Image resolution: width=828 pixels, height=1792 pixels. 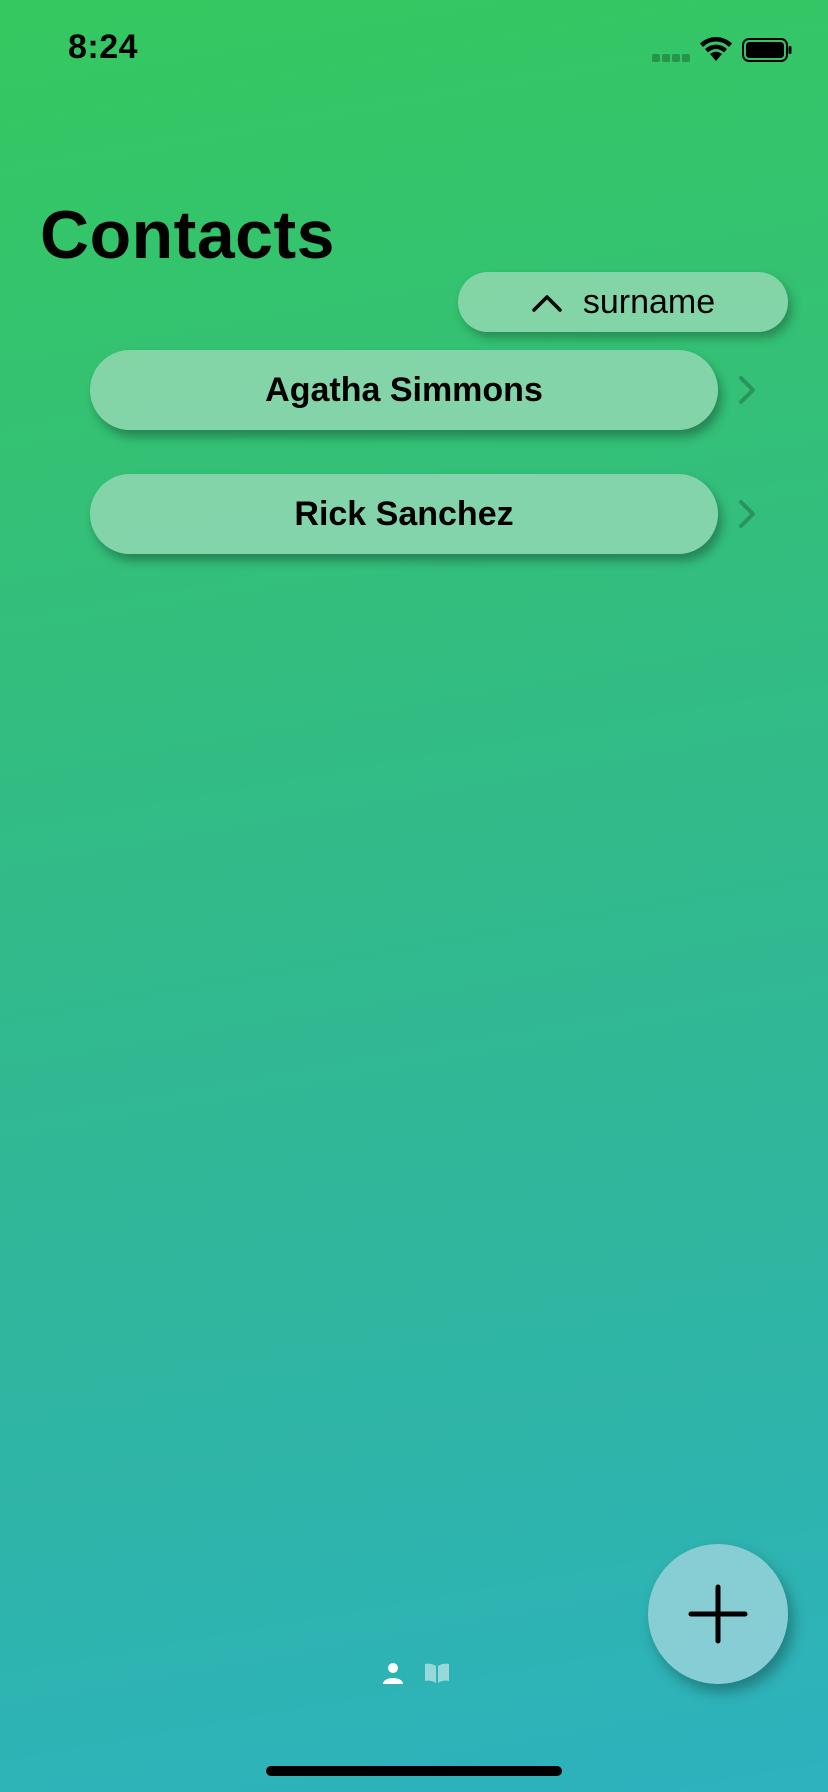 I want to click on contact-name: Agatha Simmons, so click(x=404, y=389).